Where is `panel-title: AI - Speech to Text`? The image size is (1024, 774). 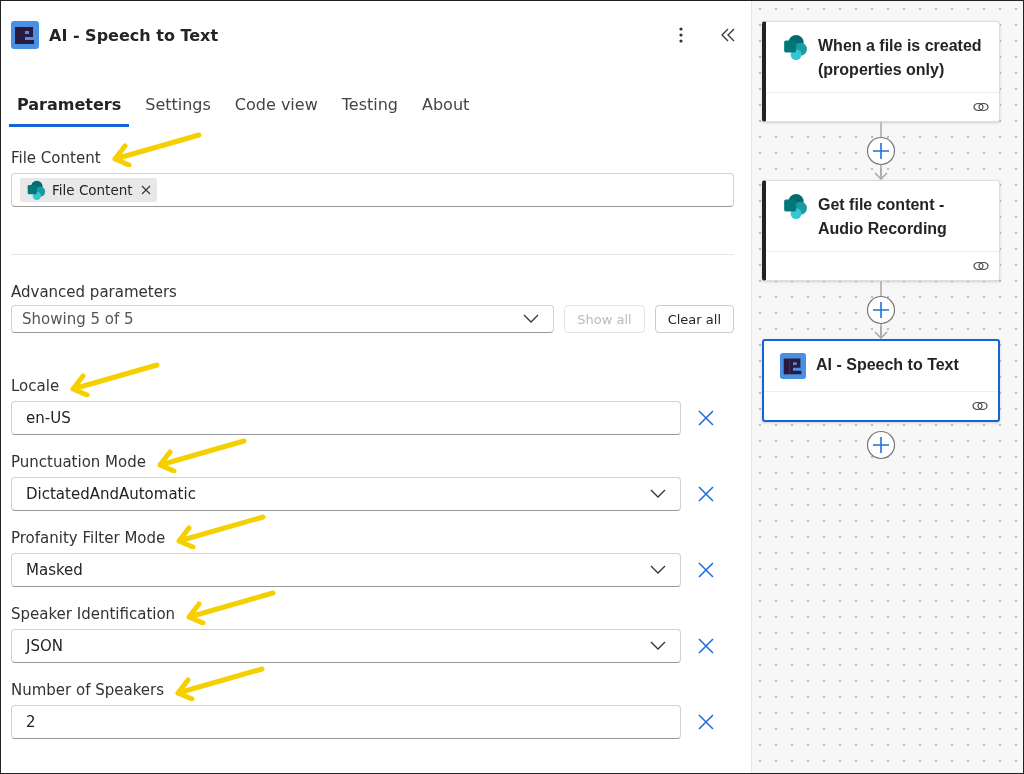 panel-title: AI - Speech to Text is located at coordinates (134, 35).